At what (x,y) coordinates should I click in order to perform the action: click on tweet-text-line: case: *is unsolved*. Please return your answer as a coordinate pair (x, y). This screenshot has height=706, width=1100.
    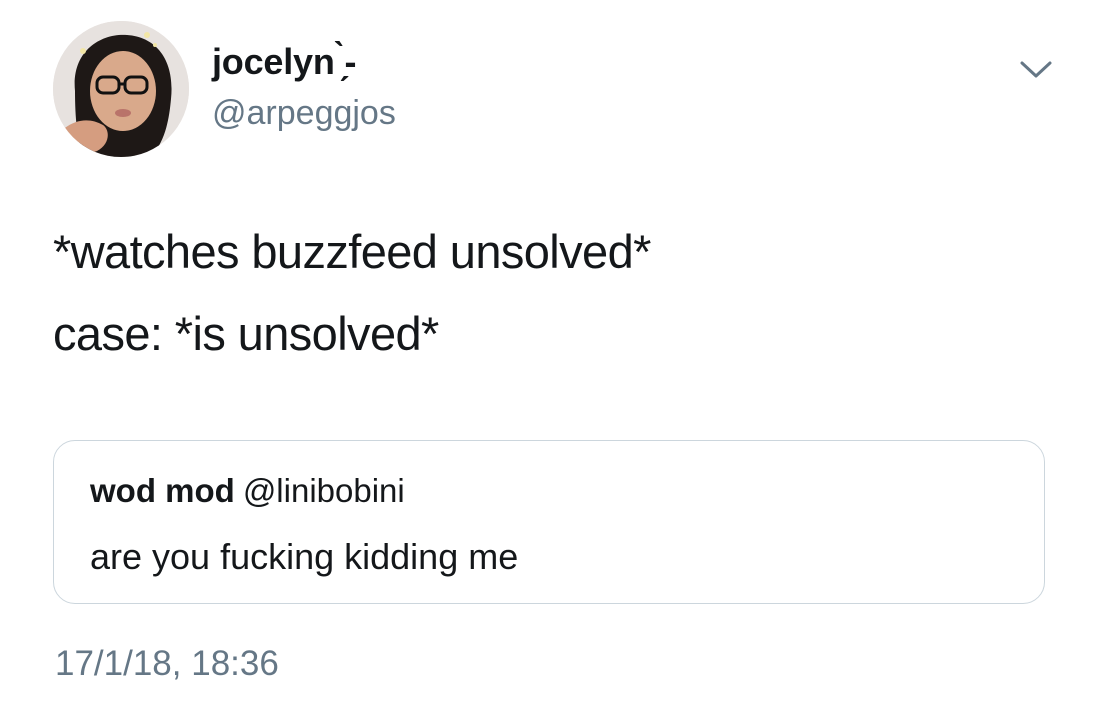
    Looking at the image, I should click on (246, 333).